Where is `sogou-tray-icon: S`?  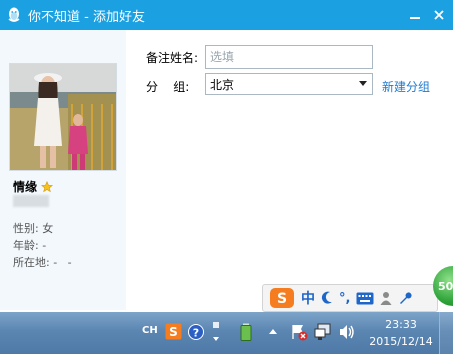
sogou-tray-icon: S is located at coordinates (173, 331).